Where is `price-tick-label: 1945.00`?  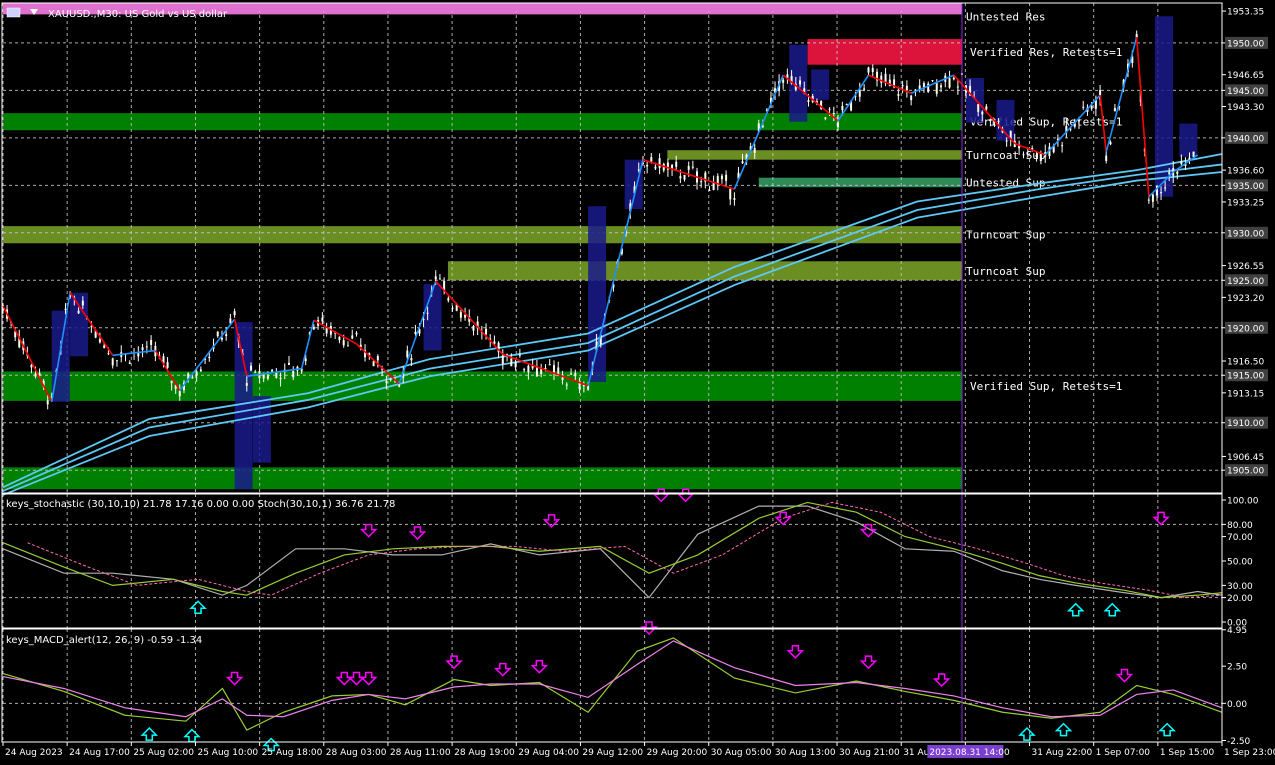 price-tick-label: 1945.00 is located at coordinates (1245, 92).